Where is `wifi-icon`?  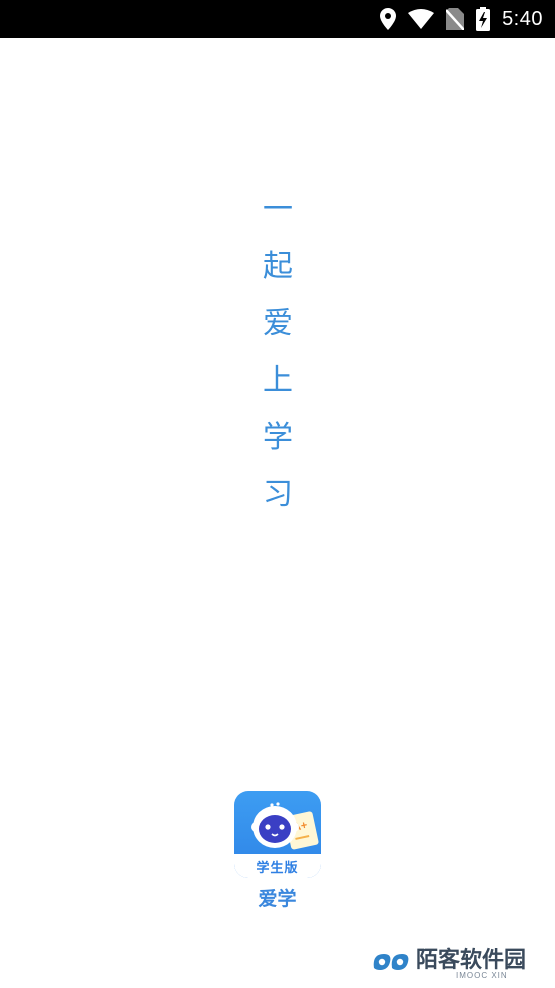
wifi-icon is located at coordinates (421, 19).